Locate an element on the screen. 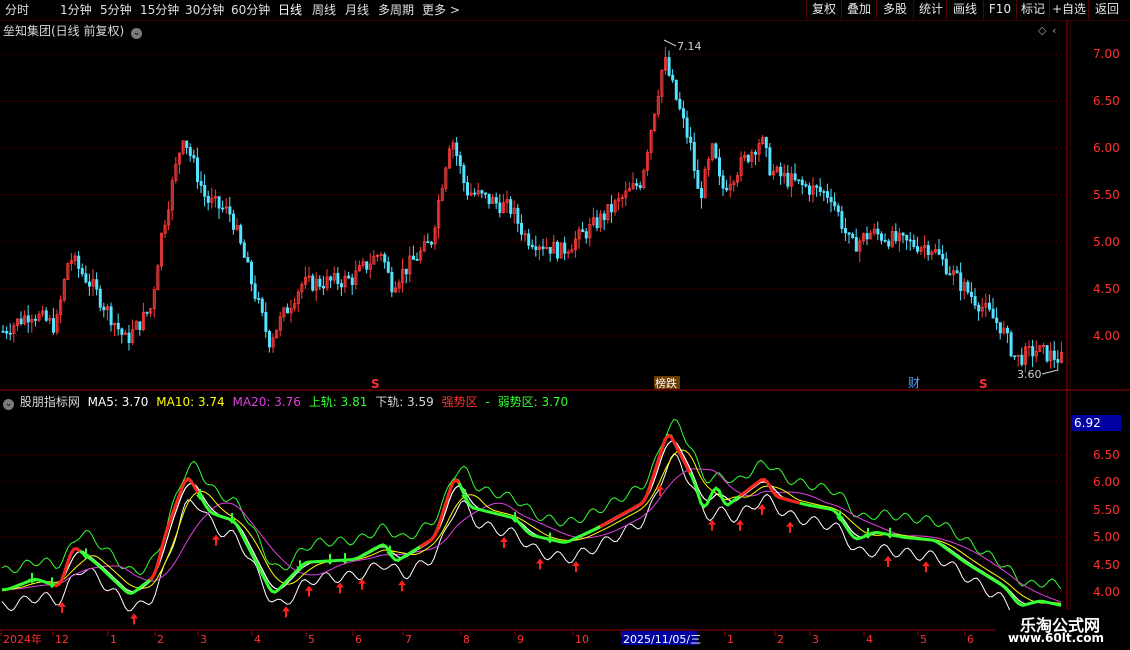  date-label: 10 is located at coordinates (582, 639).